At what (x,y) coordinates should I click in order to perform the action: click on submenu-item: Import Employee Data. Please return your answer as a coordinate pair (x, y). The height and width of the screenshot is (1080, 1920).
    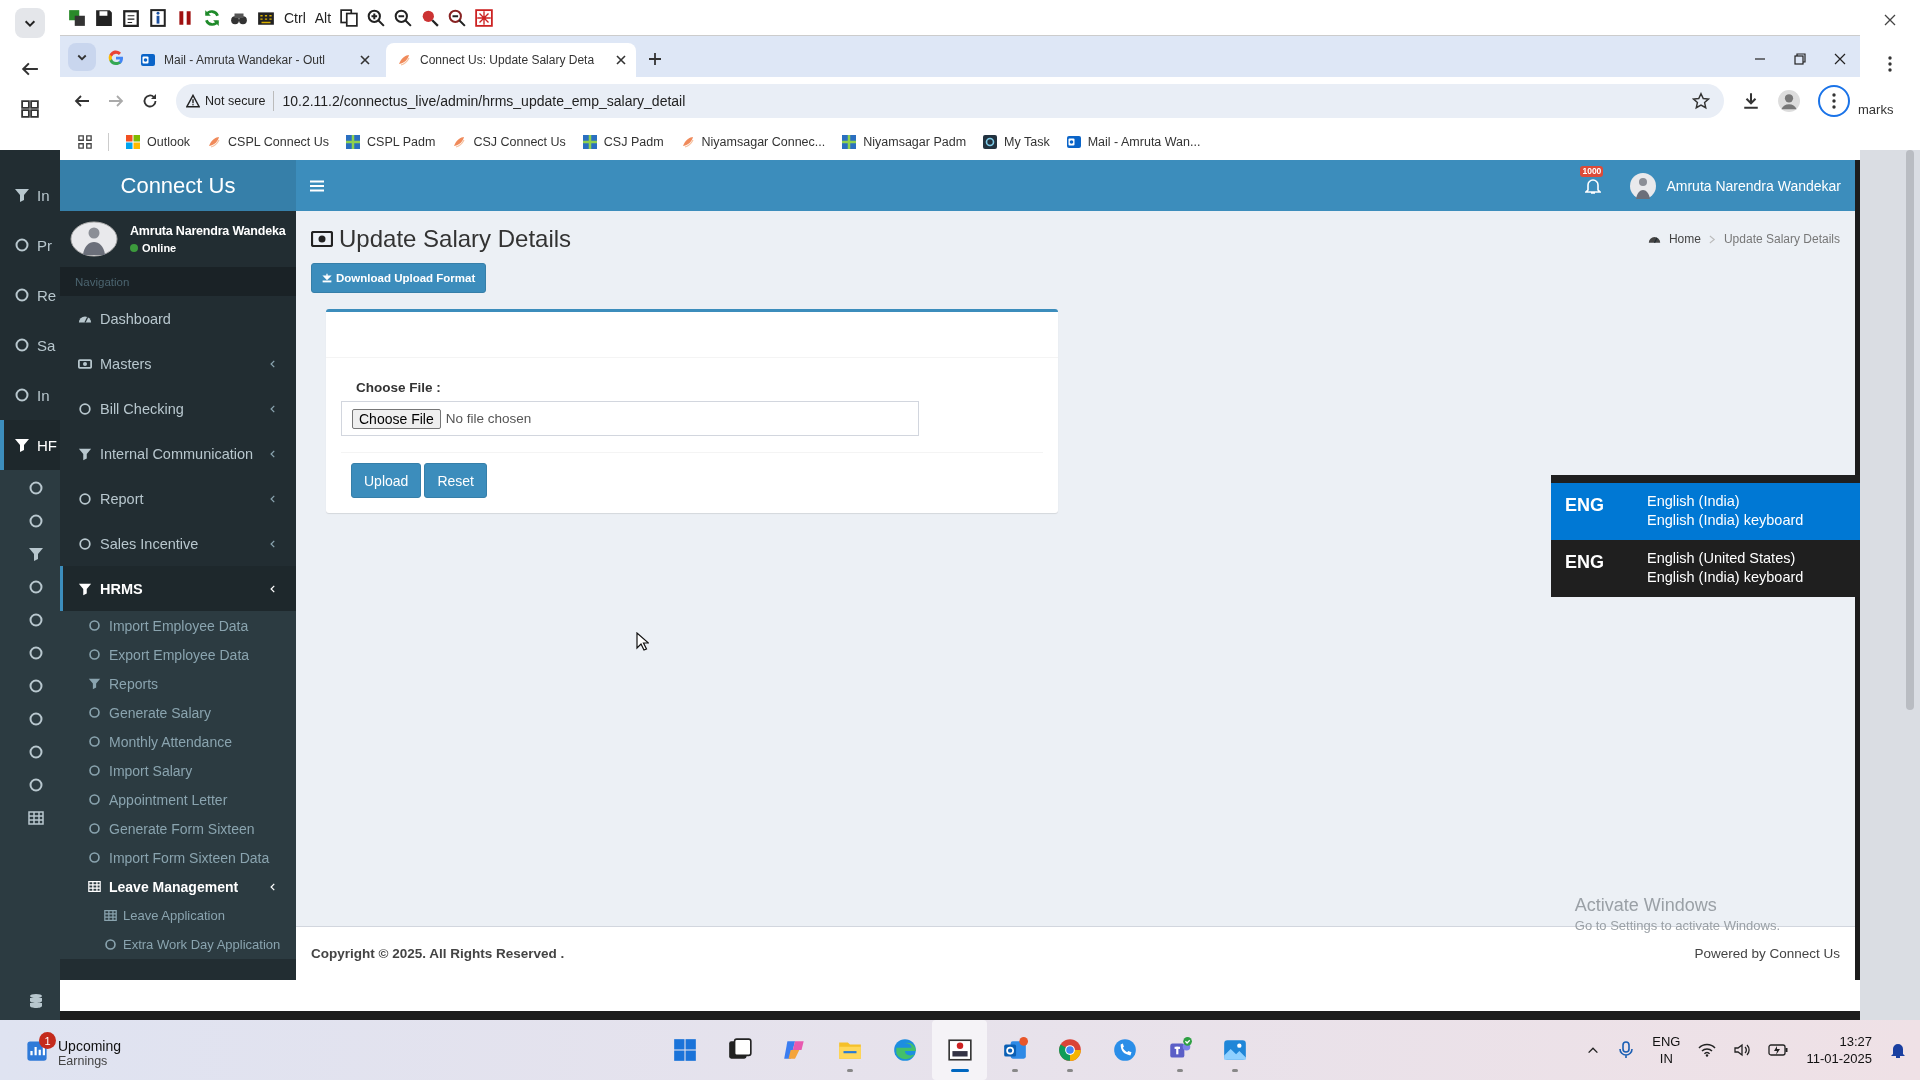
    Looking at the image, I should click on (178, 625).